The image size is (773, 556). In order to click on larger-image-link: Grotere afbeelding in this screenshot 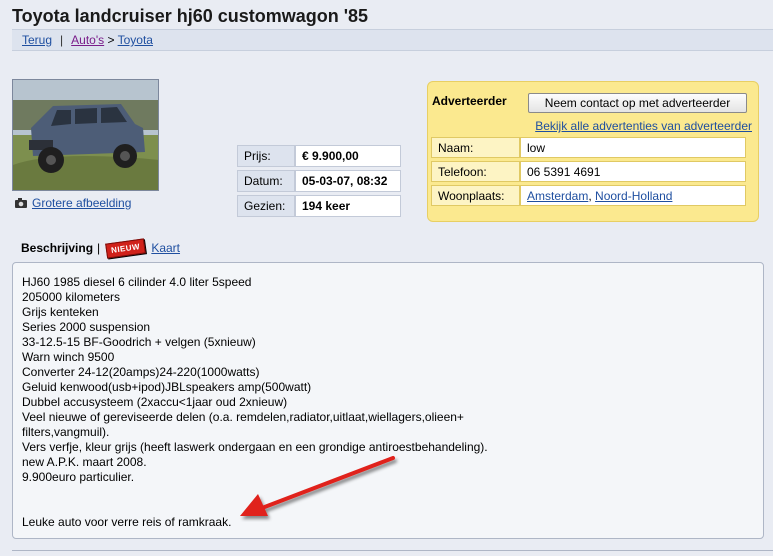, I will do `click(81, 203)`.